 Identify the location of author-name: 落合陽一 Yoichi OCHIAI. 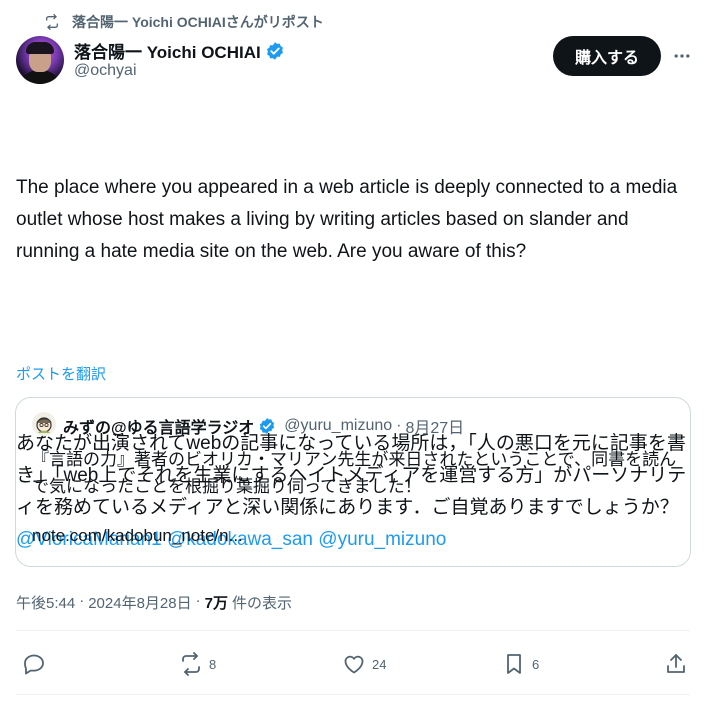
(179, 50).